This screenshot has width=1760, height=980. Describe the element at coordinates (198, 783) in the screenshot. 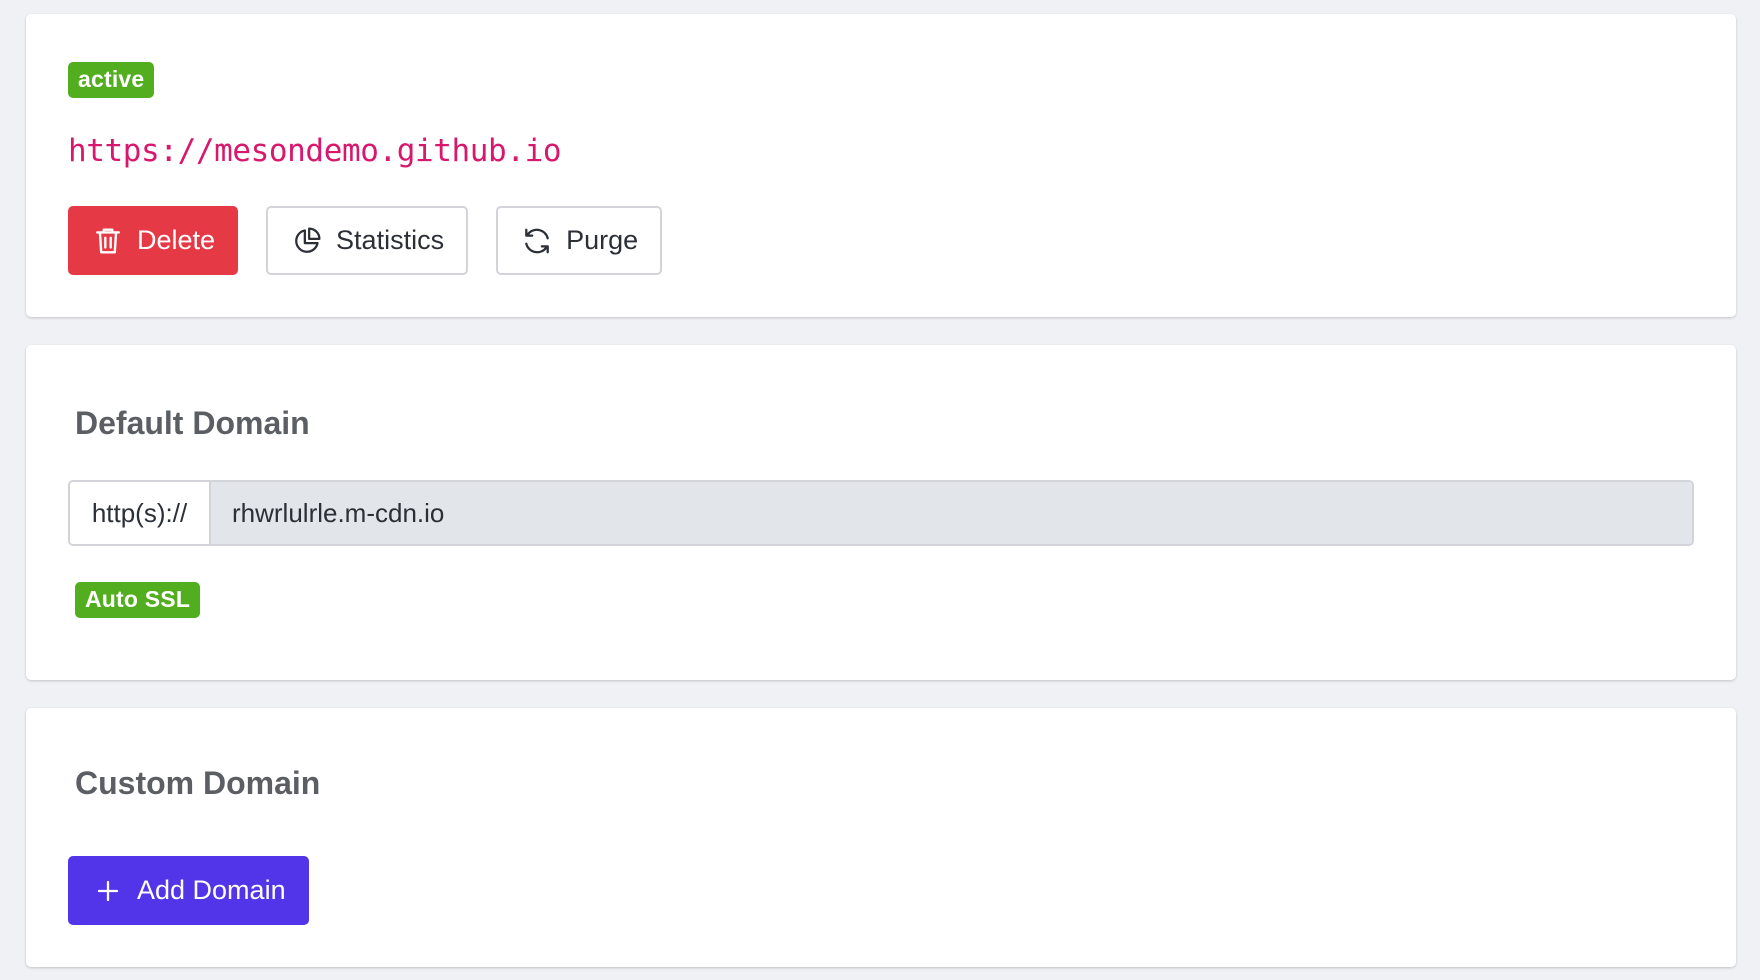

I see `custom-domain-title: Custom Domain` at that location.